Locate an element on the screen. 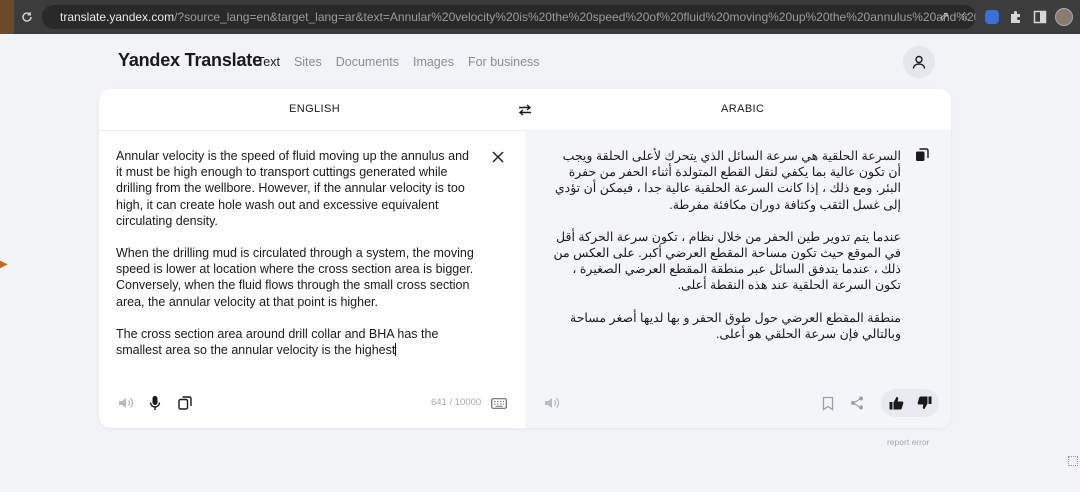  reload-button is located at coordinates (27, 17).